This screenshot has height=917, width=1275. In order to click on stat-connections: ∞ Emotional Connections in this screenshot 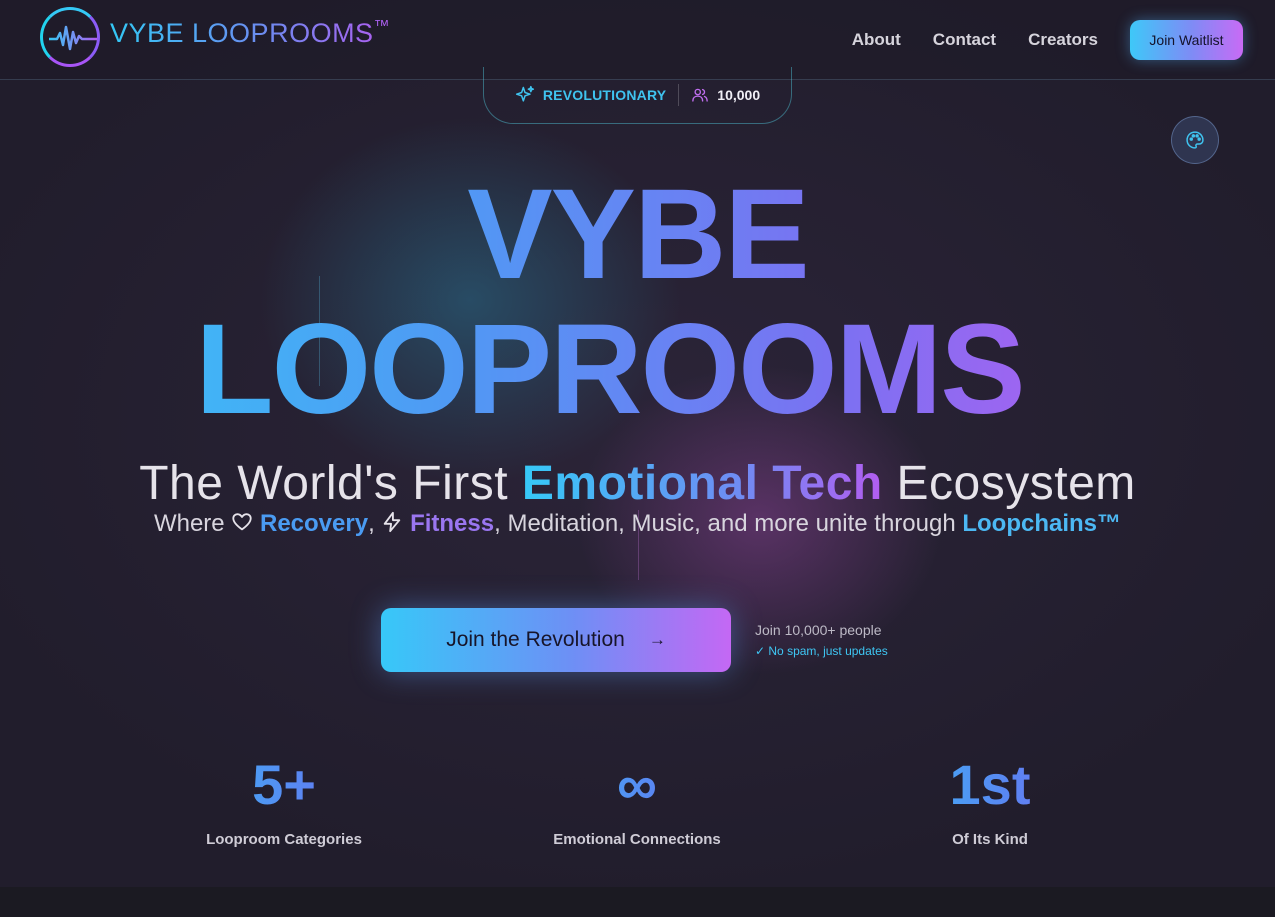, I will do `click(637, 802)`.